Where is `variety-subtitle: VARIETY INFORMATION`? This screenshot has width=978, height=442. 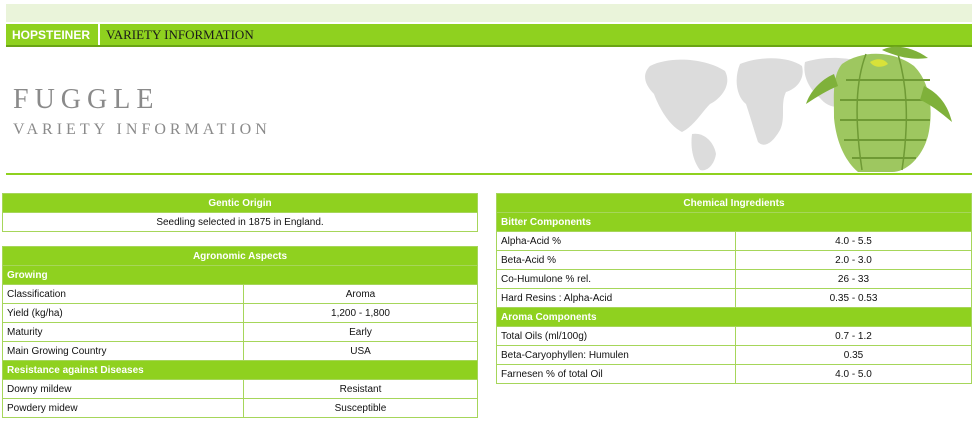 variety-subtitle: VARIETY INFORMATION is located at coordinates (142, 129).